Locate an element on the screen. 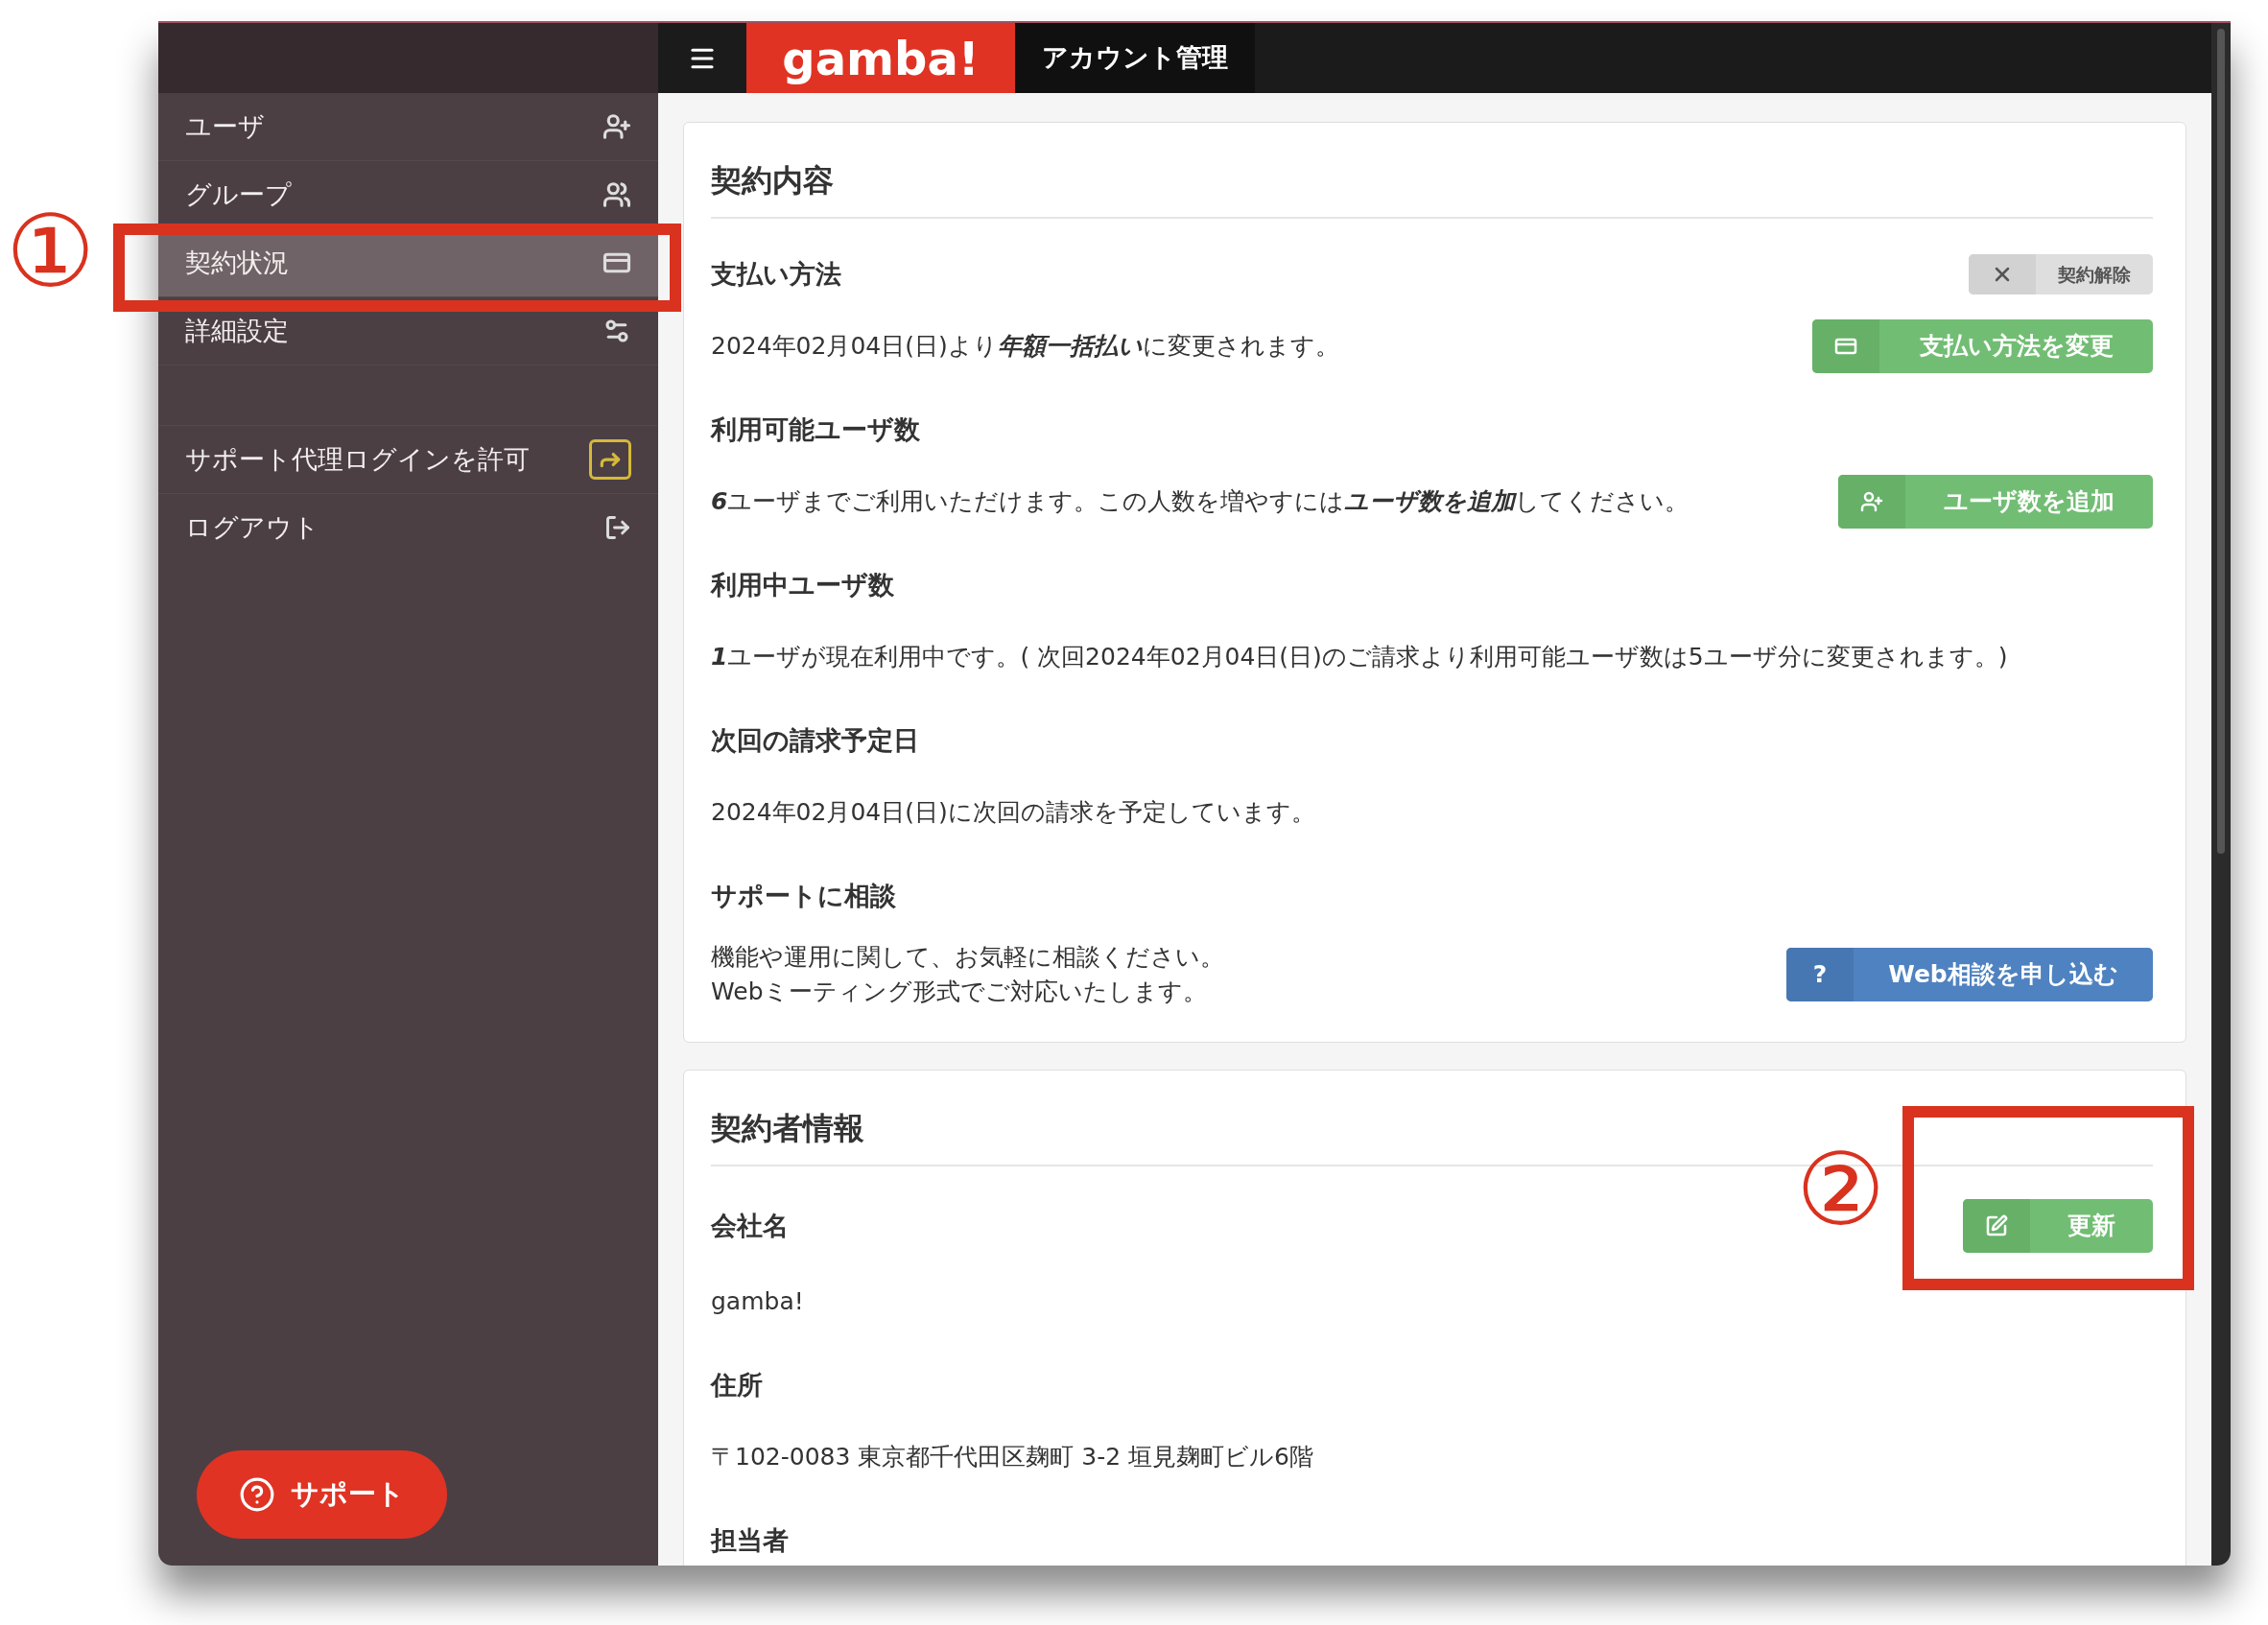 The height and width of the screenshot is (1625, 2268). section-text: 2024年02月04日(日)に次回の請求を予定しています。 is located at coordinates (1013, 813).